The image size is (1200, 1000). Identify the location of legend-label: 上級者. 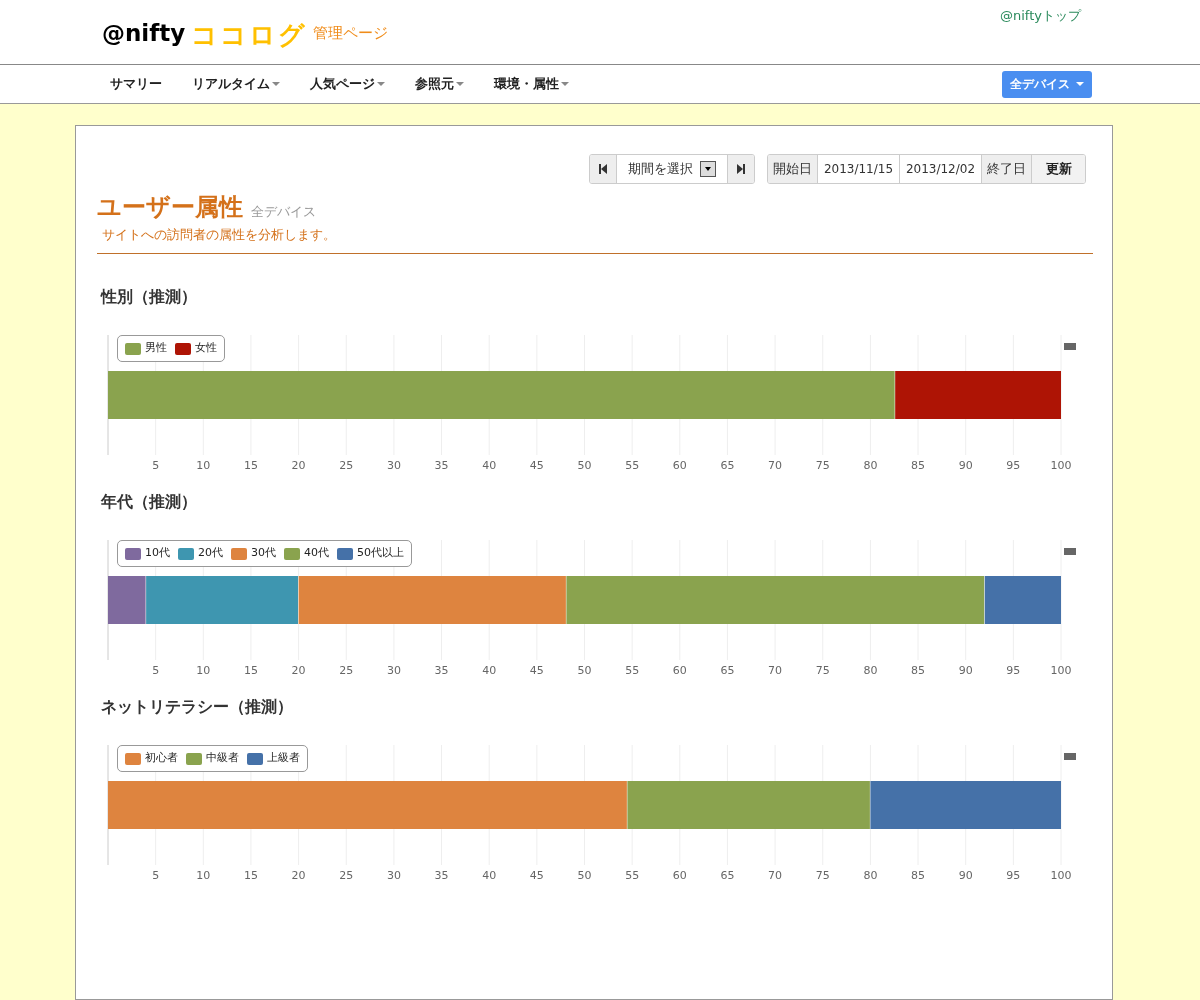
(283, 758).